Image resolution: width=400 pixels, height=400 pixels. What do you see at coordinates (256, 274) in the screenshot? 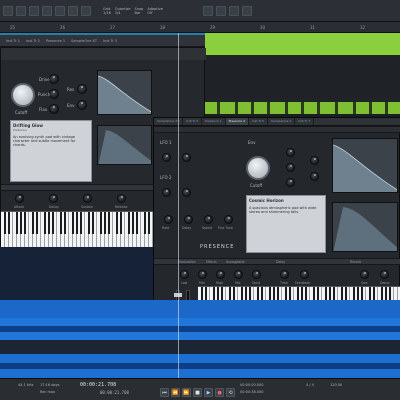
I see `send-knob` at bounding box center [256, 274].